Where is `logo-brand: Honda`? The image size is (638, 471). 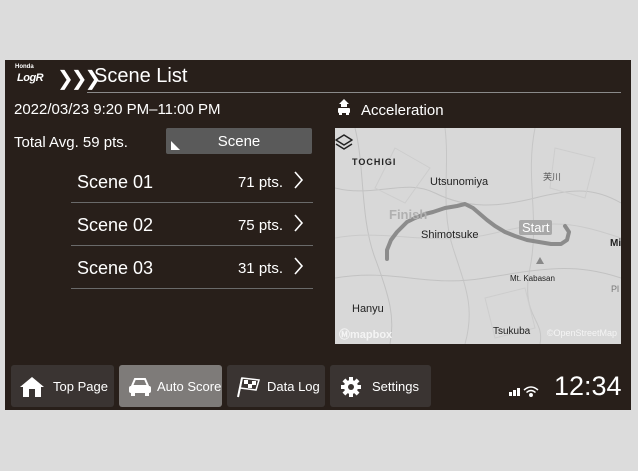
logo-brand: Honda is located at coordinates (24, 67).